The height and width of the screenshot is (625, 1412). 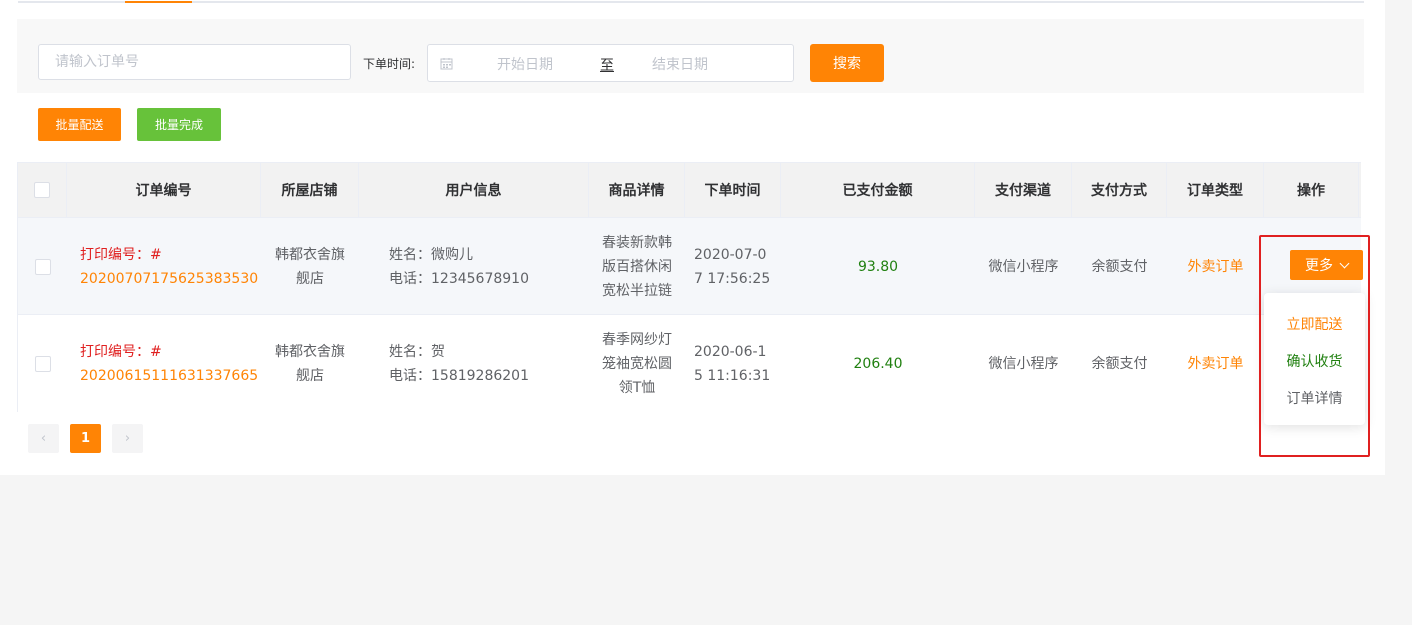 I want to click on paid-amount: 206.40, so click(x=878, y=363).